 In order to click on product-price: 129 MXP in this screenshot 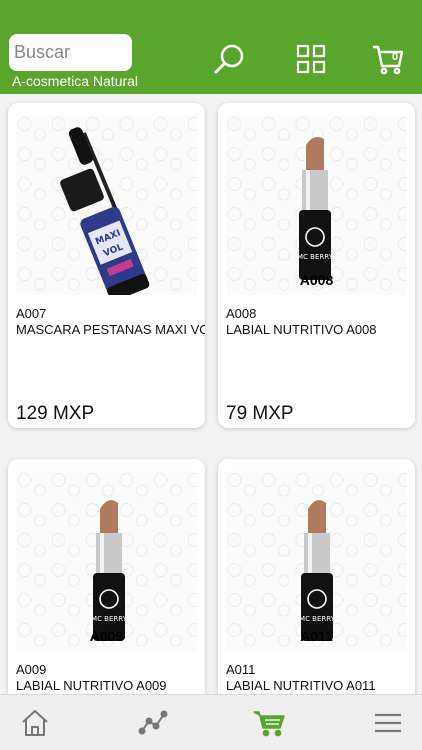, I will do `click(55, 413)`.